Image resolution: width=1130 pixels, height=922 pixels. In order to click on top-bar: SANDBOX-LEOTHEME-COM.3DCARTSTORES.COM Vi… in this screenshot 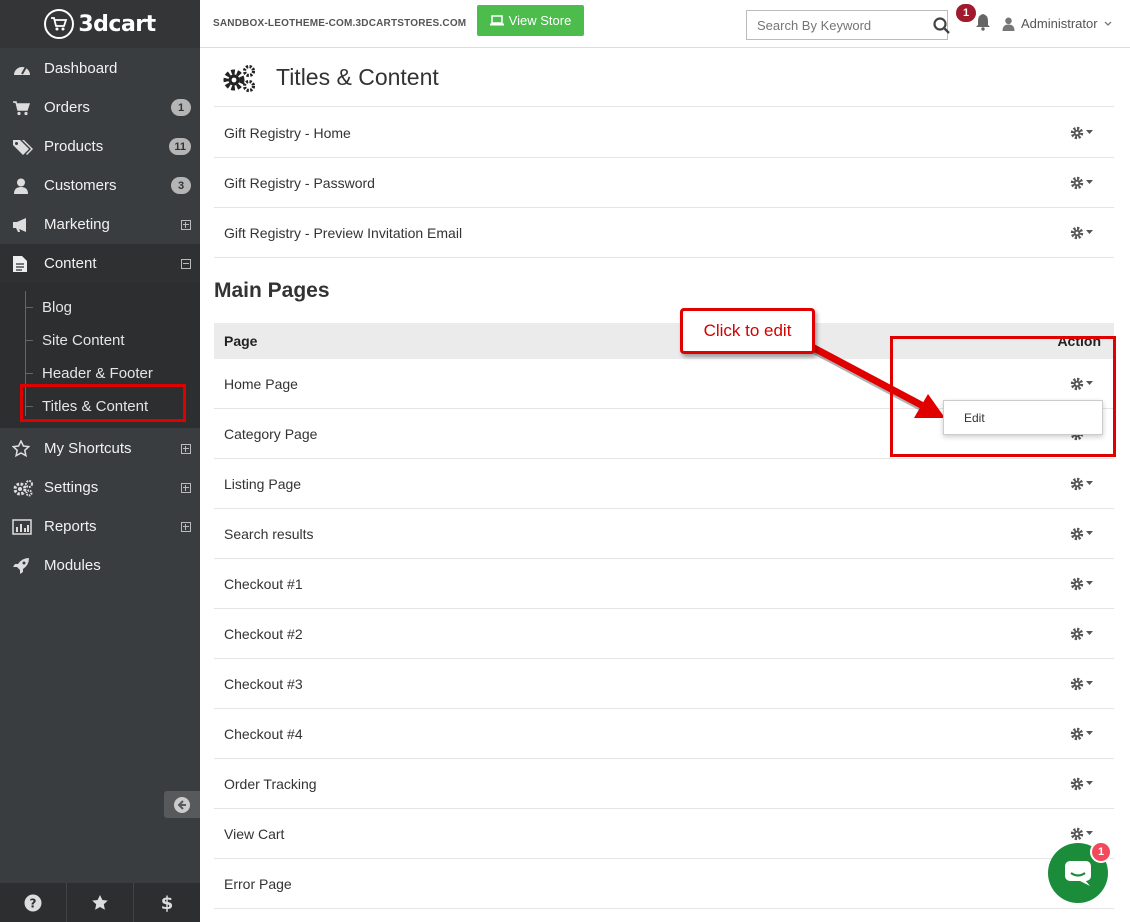, I will do `click(665, 24)`.